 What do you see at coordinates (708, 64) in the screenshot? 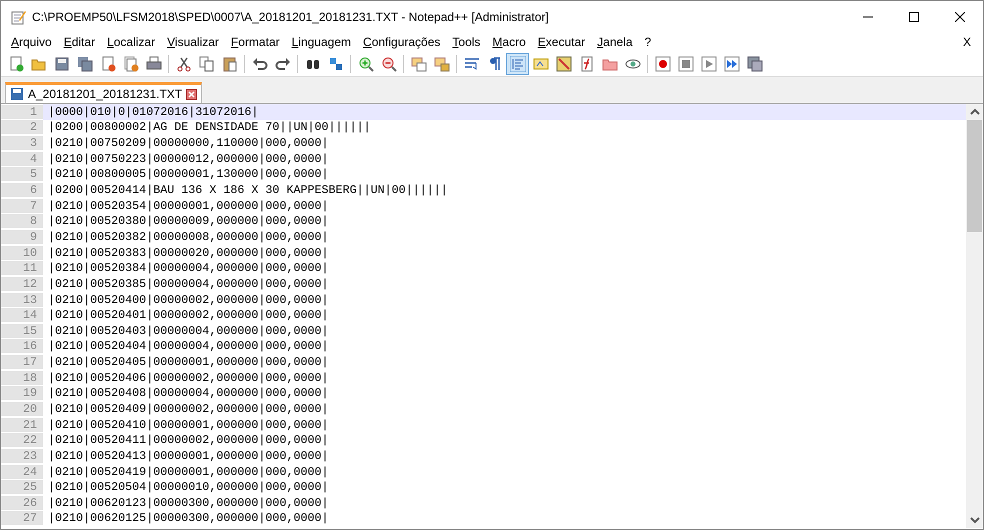
I see `play-icon` at bounding box center [708, 64].